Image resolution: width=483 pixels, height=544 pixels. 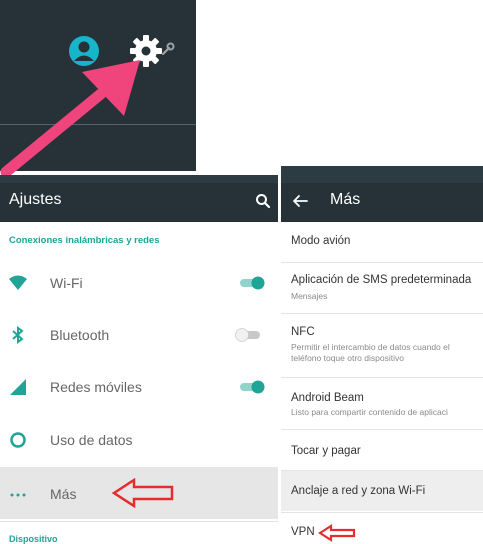 What do you see at coordinates (84, 240) in the screenshot?
I see `section-header: Conexiones inalámbricas y redes` at bounding box center [84, 240].